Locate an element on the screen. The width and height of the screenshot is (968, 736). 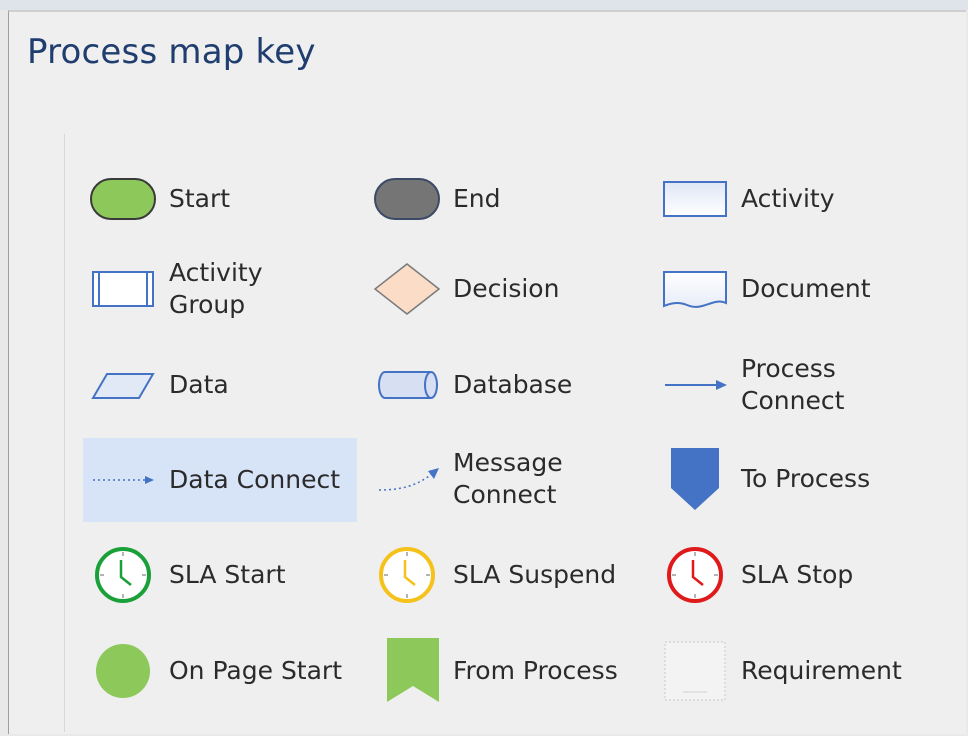
legend-label: Message Connect is located at coordinates (543, 479).